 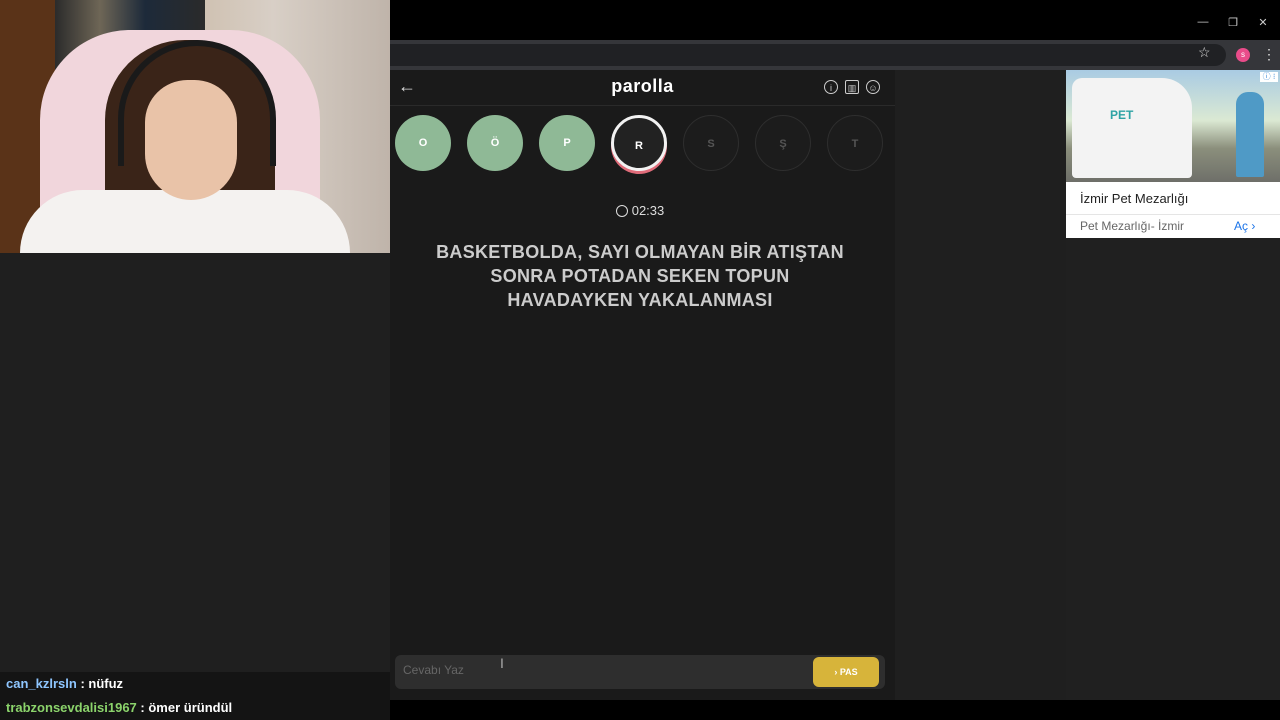 What do you see at coordinates (423, 143) in the screenshot?
I see `letter-circle: O` at bounding box center [423, 143].